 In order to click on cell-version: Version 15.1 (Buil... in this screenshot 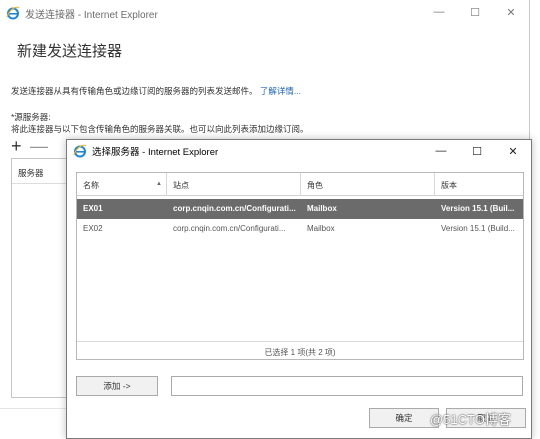, I will do `click(478, 208)`.